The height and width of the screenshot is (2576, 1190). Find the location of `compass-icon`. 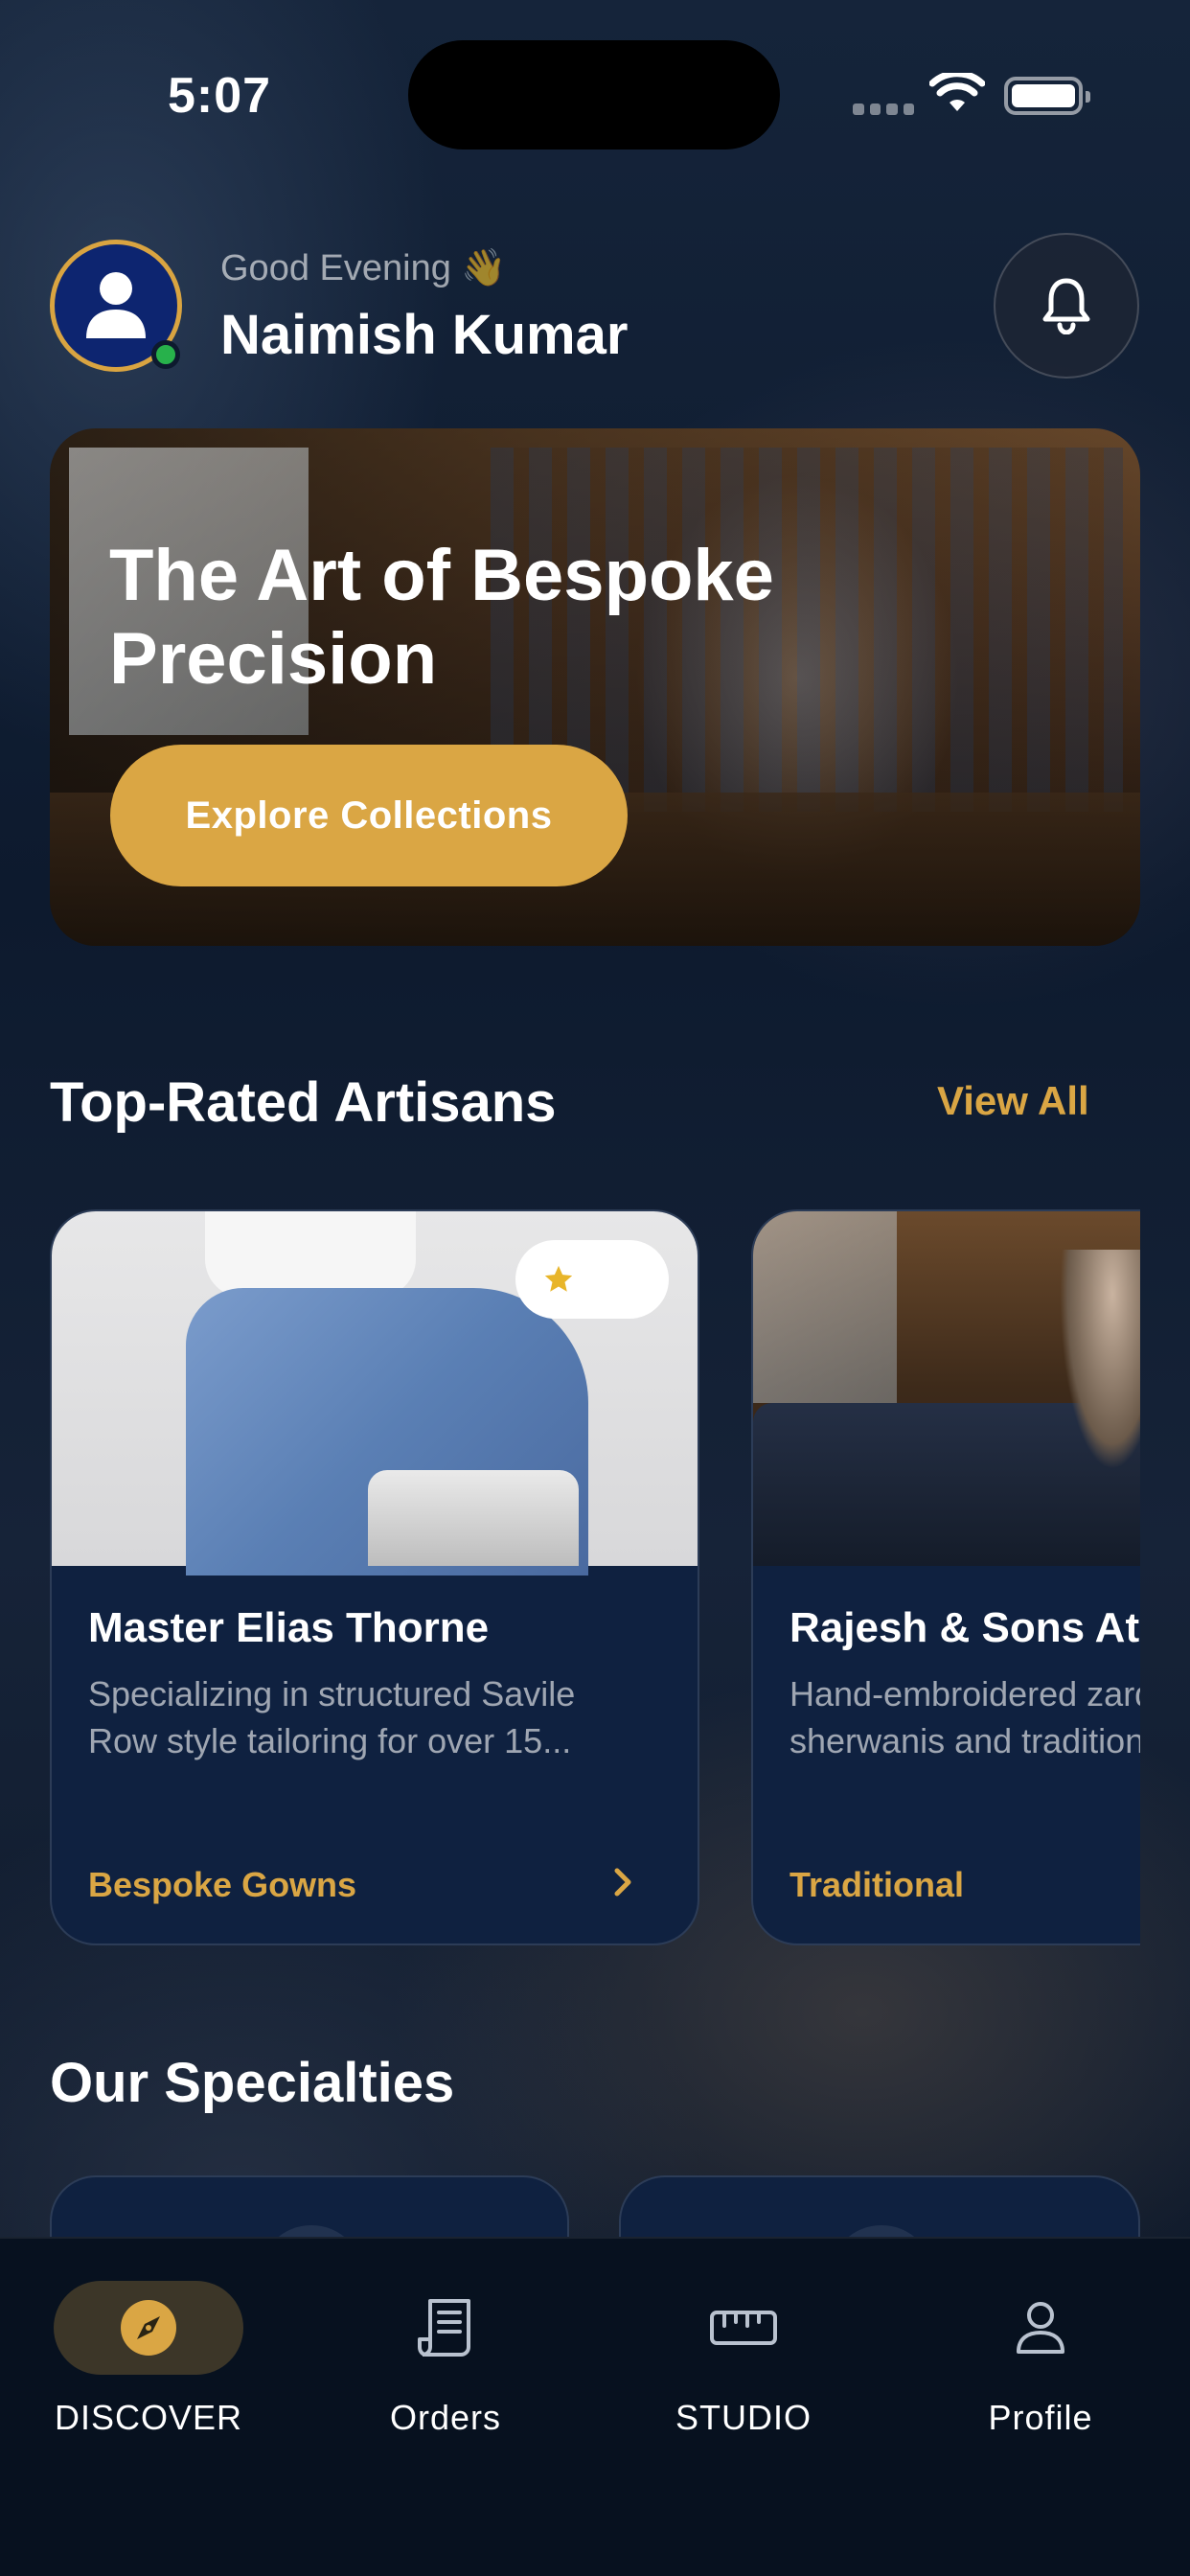

compass-icon is located at coordinates (148, 2328).